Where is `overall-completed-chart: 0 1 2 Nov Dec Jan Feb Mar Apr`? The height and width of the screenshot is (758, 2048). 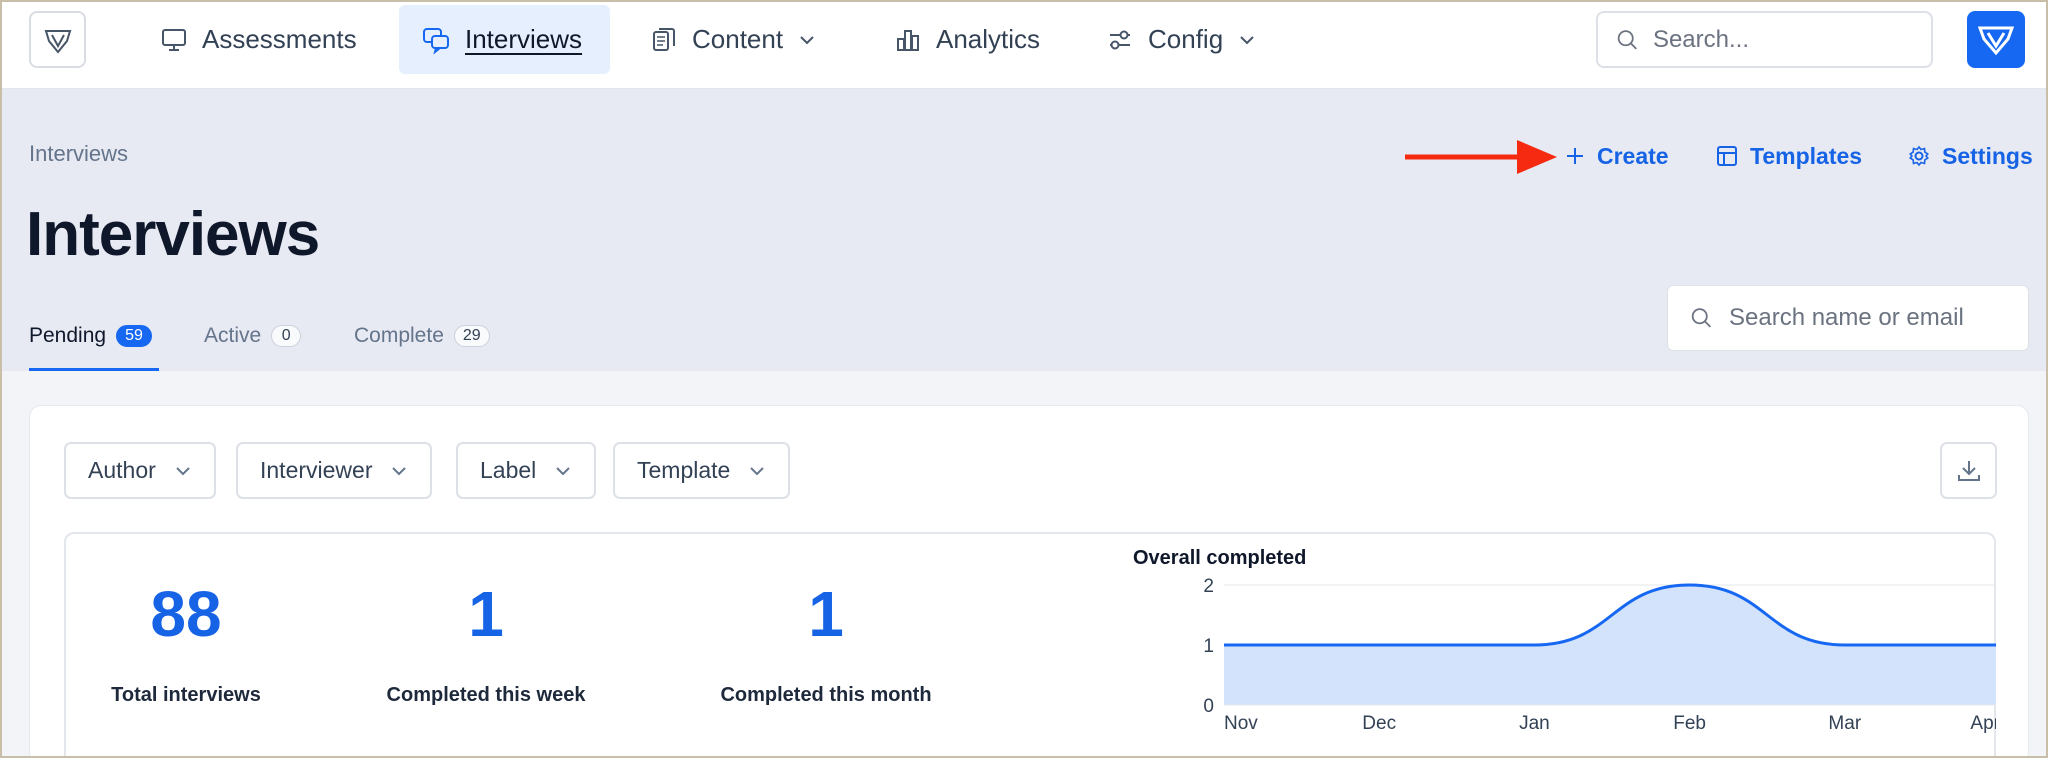 overall-completed-chart: 0 1 2 Nov Dec Jan Feb Mar Apr is located at coordinates (1599, 655).